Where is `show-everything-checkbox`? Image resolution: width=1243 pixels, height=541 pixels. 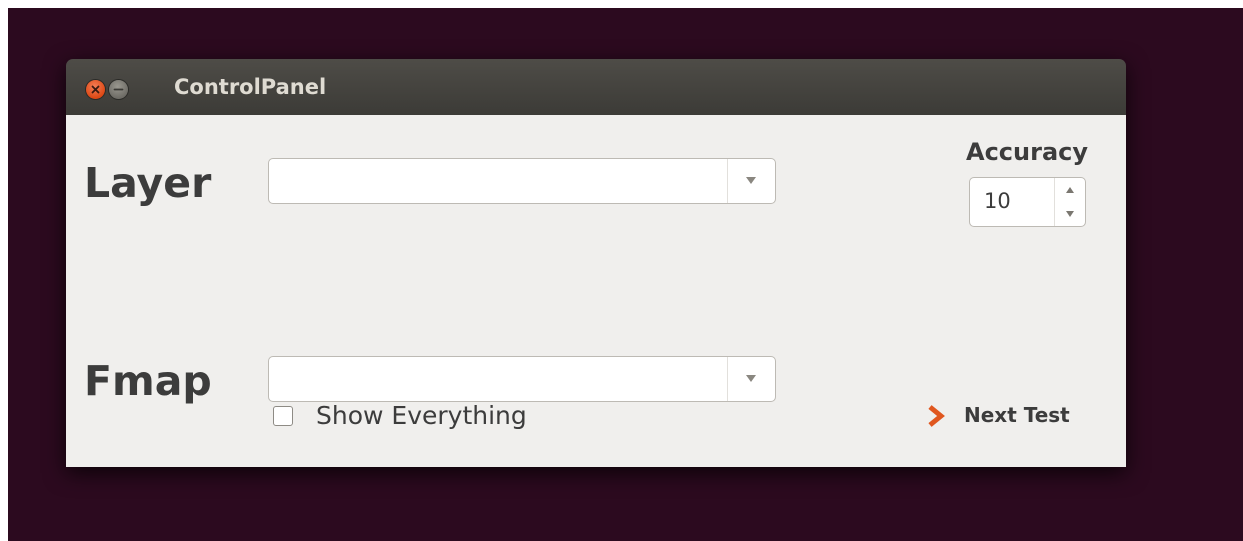 show-everything-checkbox is located at coordinates (283, 416).